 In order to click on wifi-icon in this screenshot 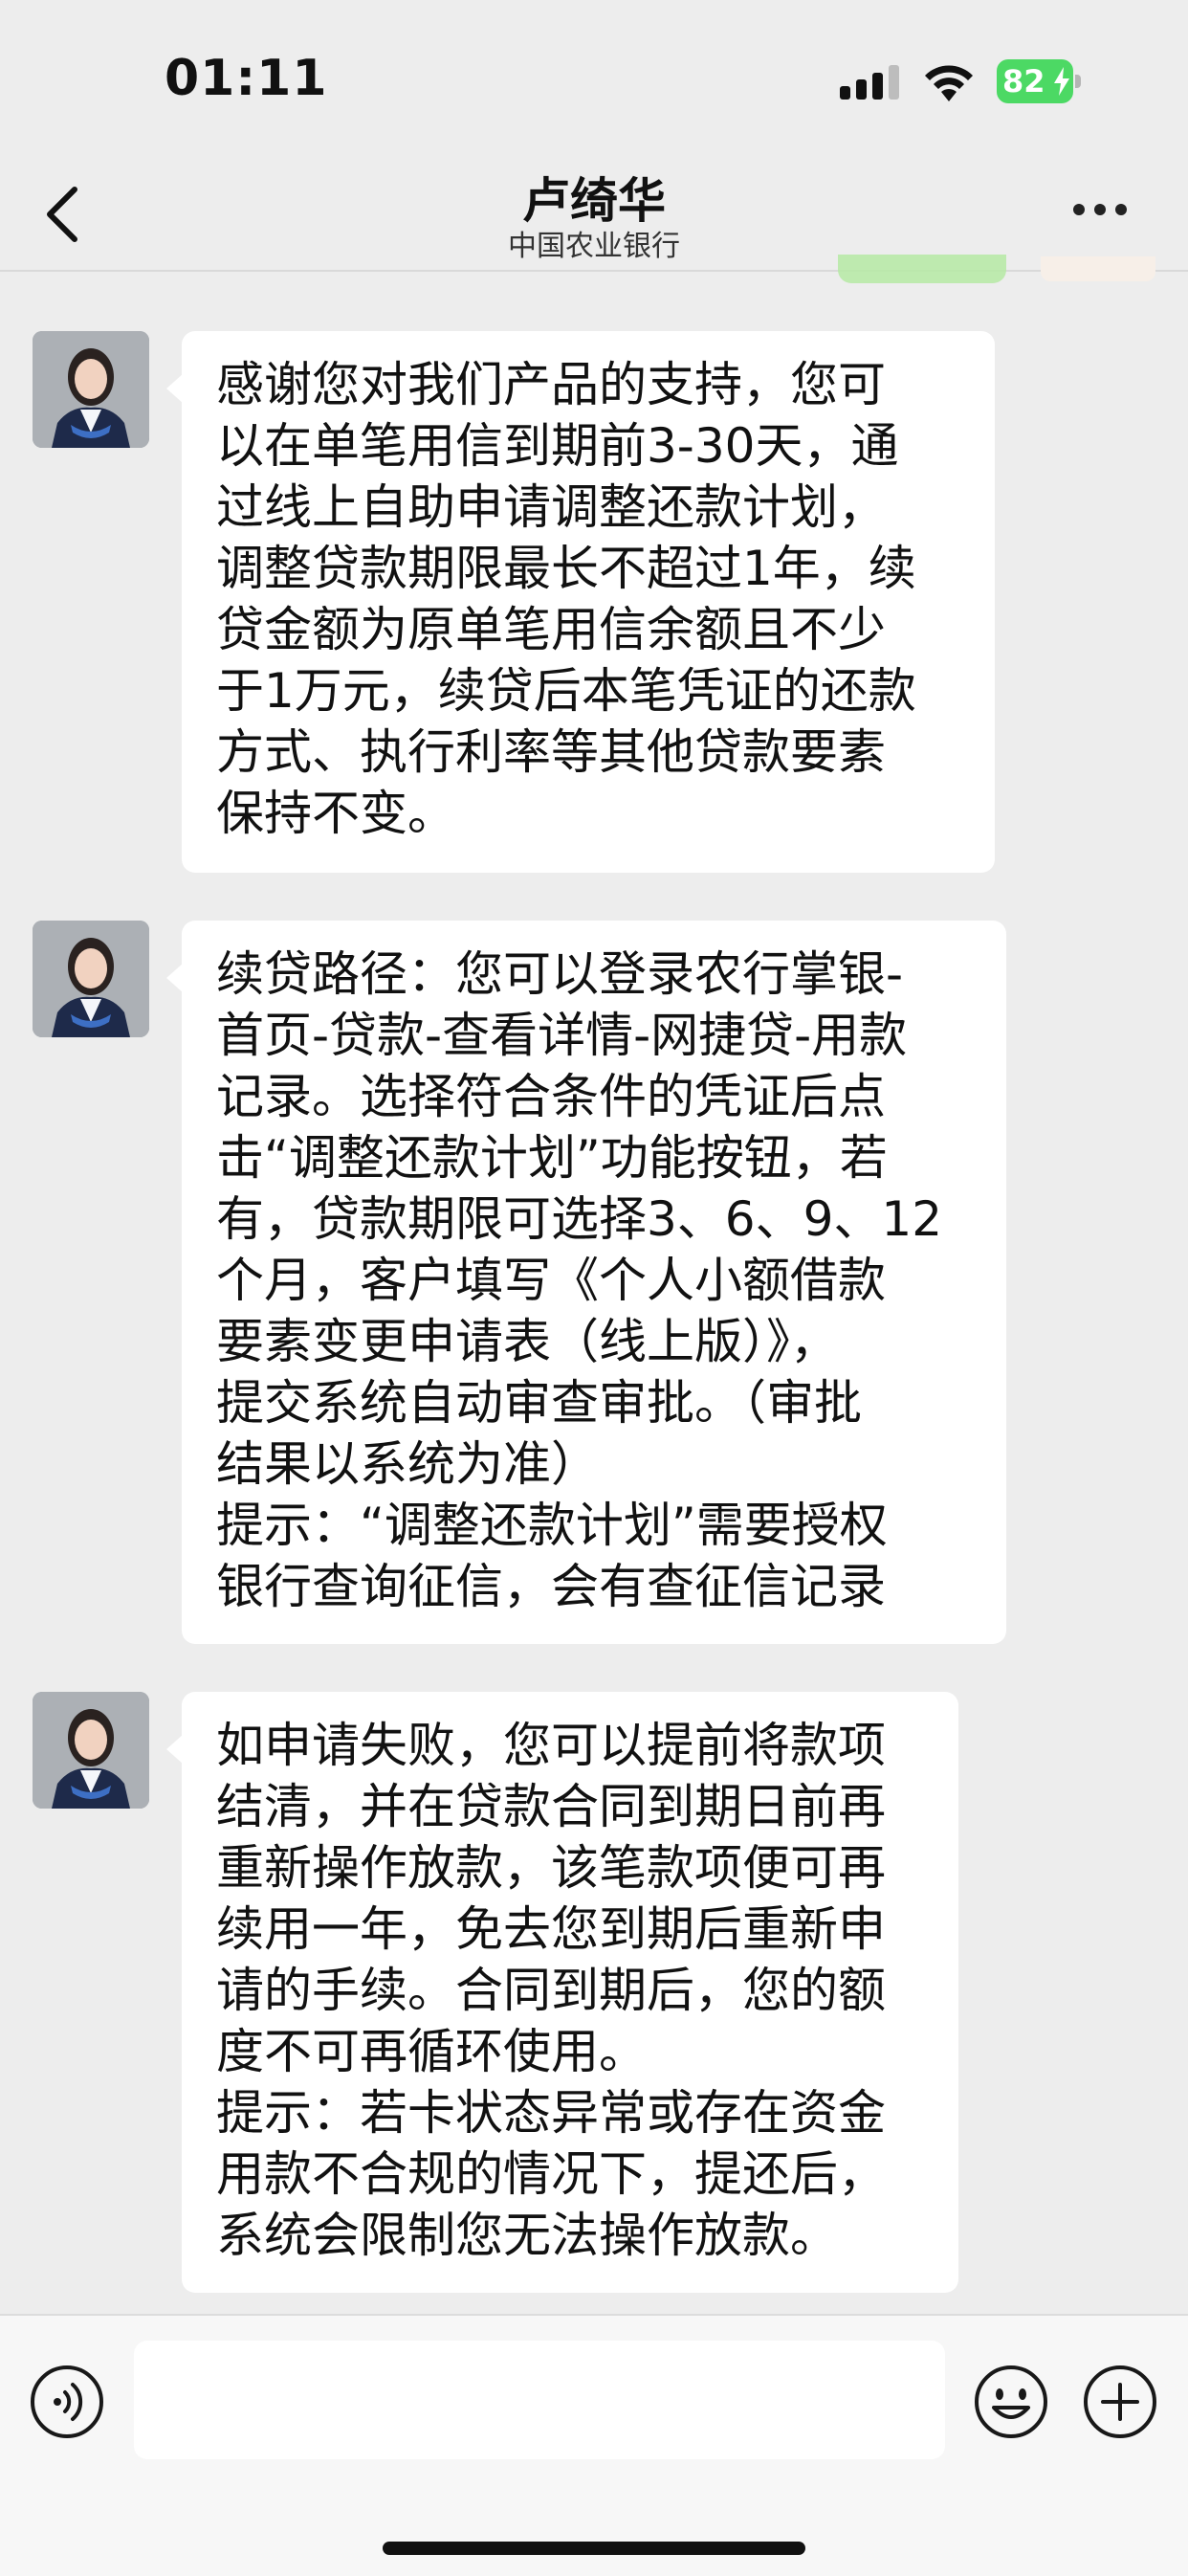, I will do `click(949, 83)`.